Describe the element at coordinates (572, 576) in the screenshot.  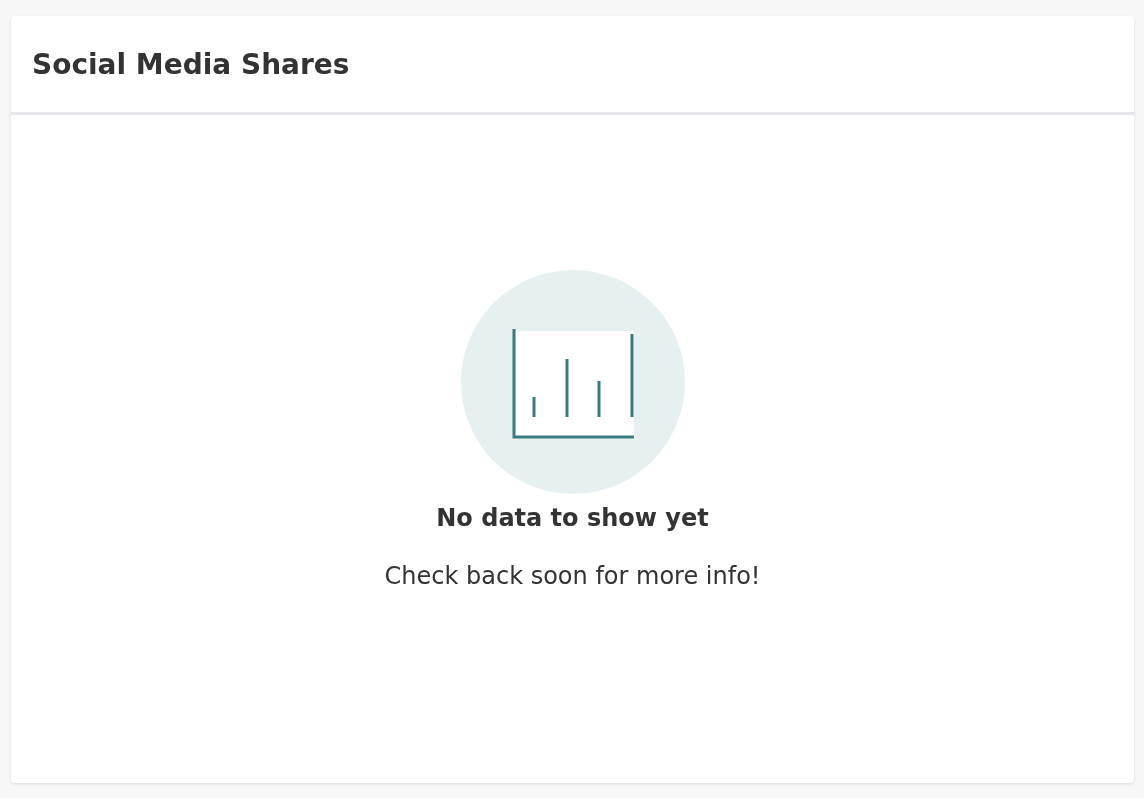
I see `empty-state-message: Check back soon for more info!` at that location.